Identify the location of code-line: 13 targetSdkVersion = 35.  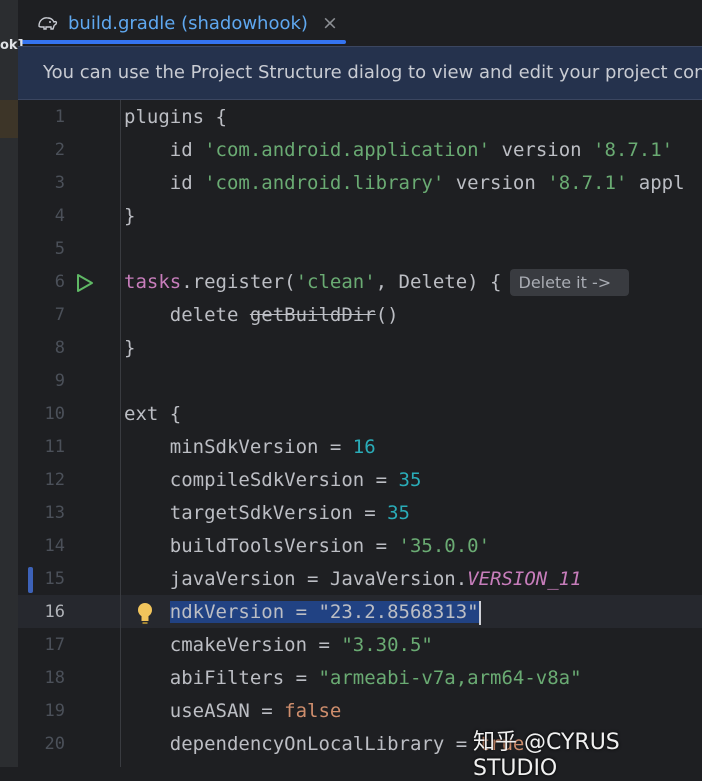
(360, 513).